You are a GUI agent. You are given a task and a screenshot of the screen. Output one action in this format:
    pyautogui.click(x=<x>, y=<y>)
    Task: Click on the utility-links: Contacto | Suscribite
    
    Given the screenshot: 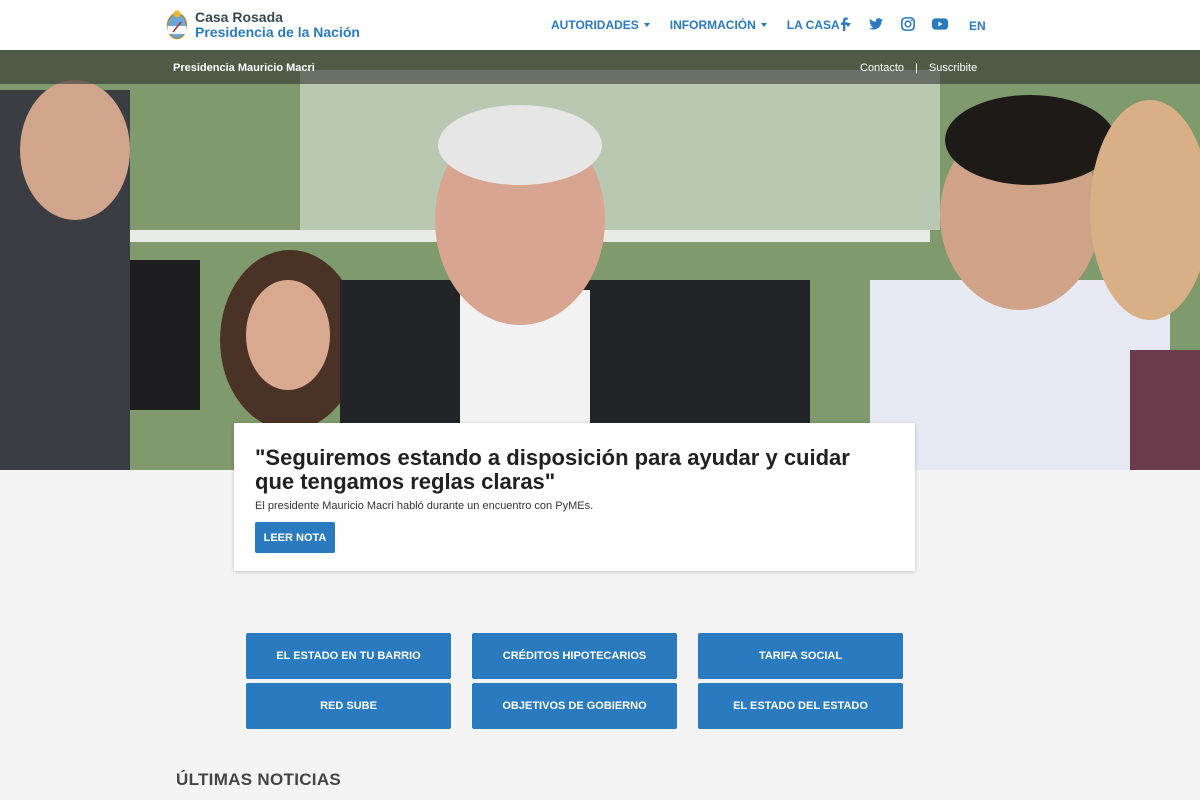 What is the action you would take?
    pyautogui.click(x=918, y=68)
    